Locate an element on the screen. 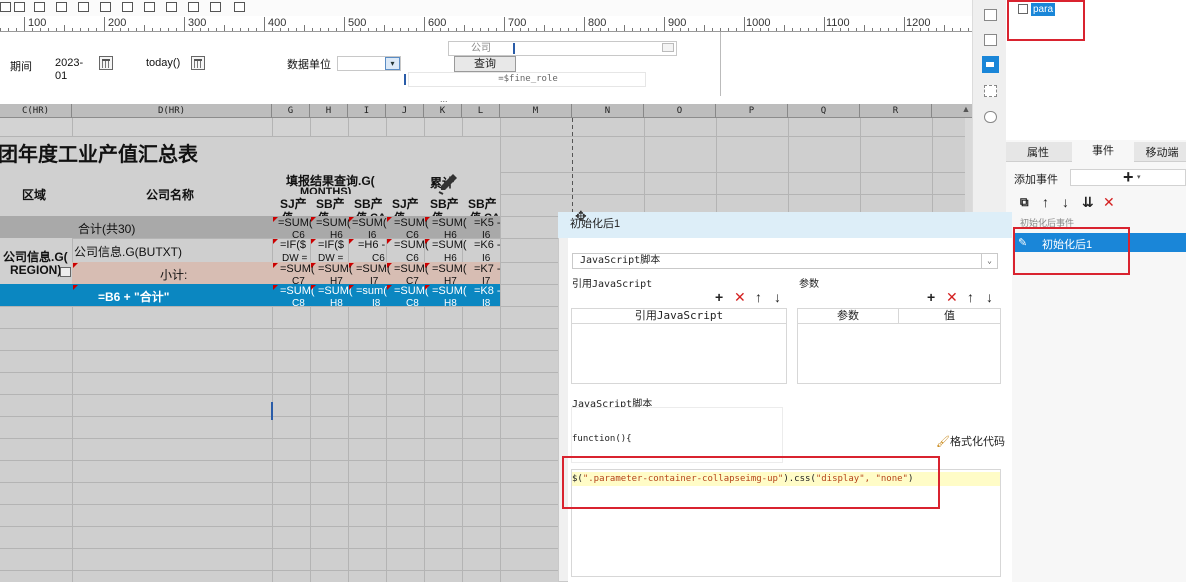  company-cell: 公司信息.G(BUTXT) is located at coordinates (128, 251).